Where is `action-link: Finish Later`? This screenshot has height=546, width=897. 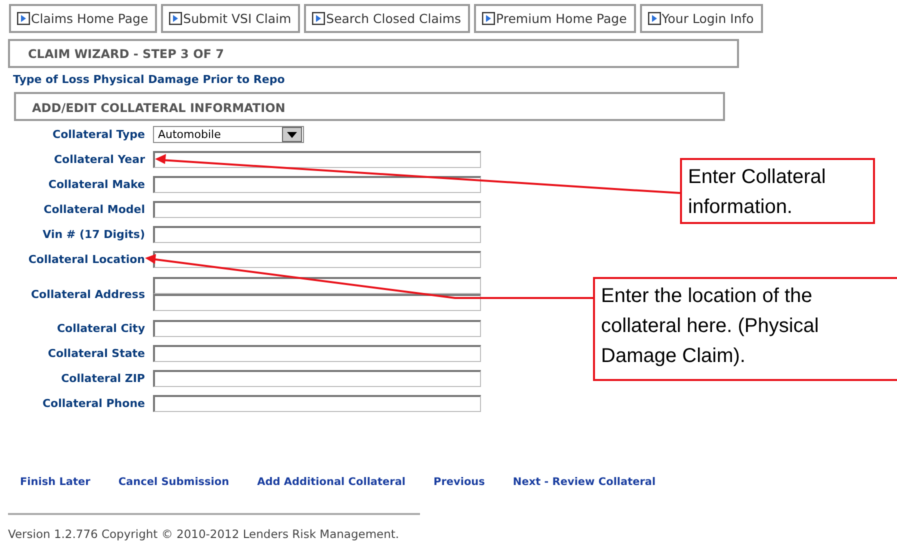
action-link: Finish Later is located at coordinates (55, 482).